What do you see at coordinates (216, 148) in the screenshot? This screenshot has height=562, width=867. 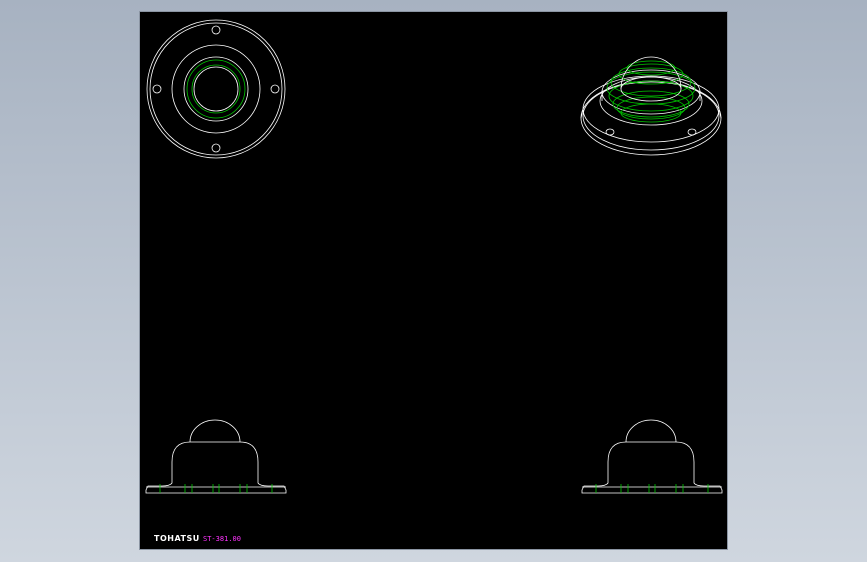 I see `mount-hole-bottom` at bounding box center [216, 148].